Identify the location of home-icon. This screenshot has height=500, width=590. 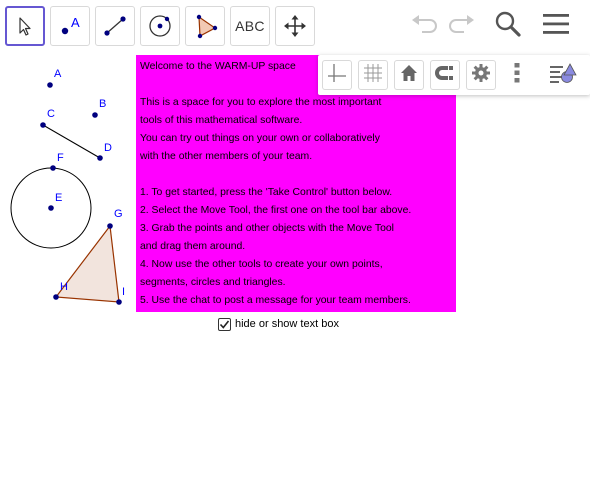
(409, 75).